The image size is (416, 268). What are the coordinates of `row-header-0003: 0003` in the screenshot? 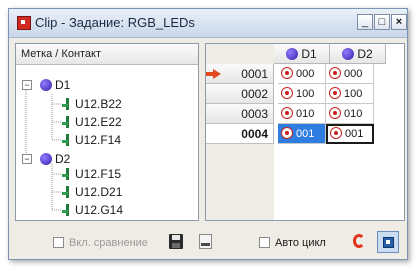 It's located at (240, 114).